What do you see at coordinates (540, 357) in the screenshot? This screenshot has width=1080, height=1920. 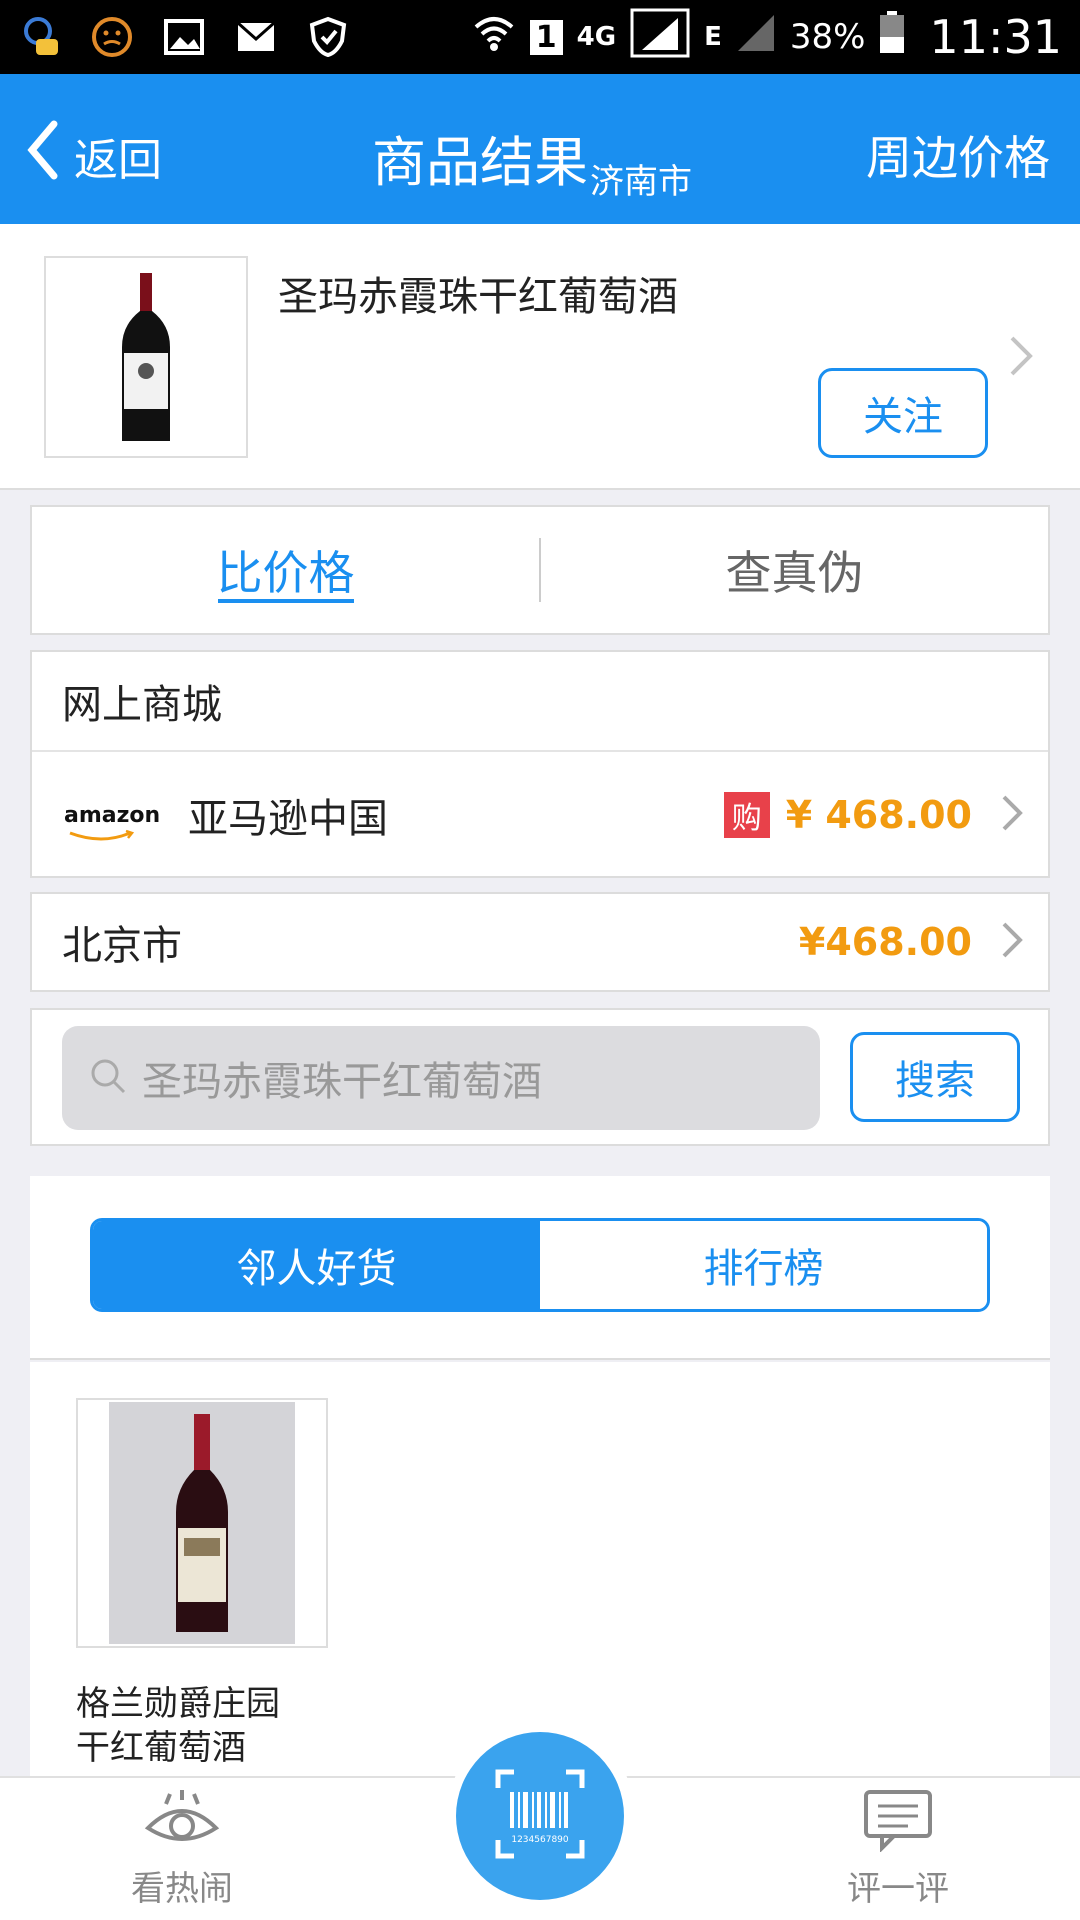 I see `product-header: 圣玛赤霞珠干红葡萄酒 关注` at bounding box center [540, 357].